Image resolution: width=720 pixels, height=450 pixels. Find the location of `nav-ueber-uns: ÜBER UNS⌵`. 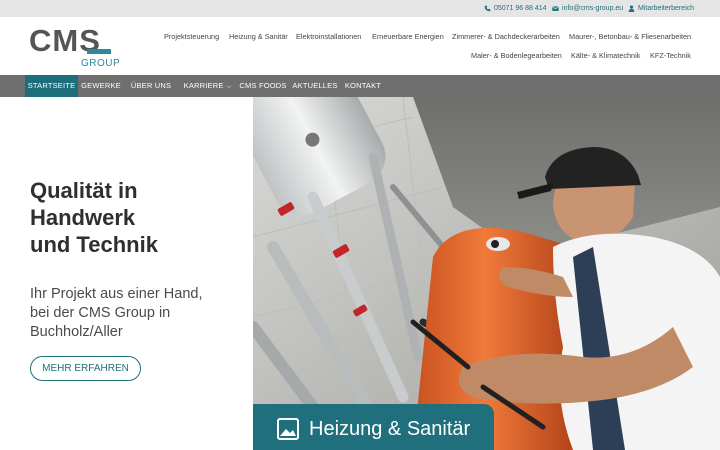

nav-ueber-uns: ÜBER UNS⌵ is located at coordinates (151, 93).